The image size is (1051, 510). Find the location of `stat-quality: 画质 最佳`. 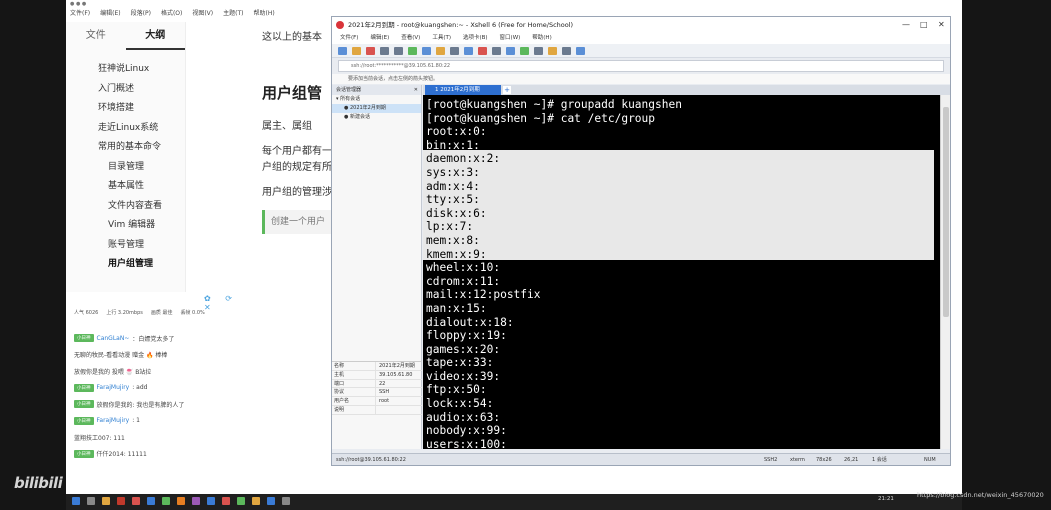

stat-quality: 画质 最佳 is located at coordinates (161, 313).